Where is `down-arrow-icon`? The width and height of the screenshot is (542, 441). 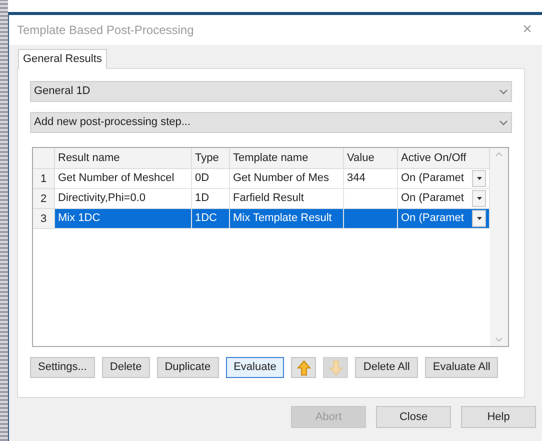 down-arrow-icon is located at coordinates (335, 368).